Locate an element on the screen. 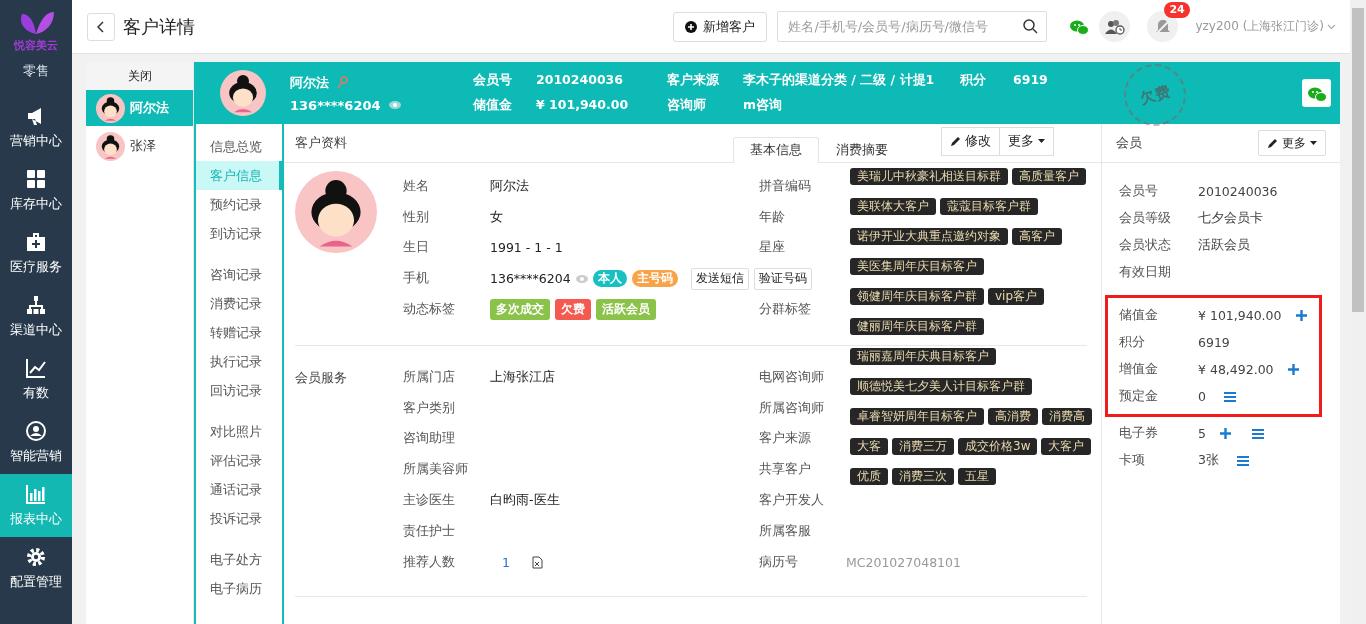  field-label: 储值金 is located at coordinates (1139, 315).